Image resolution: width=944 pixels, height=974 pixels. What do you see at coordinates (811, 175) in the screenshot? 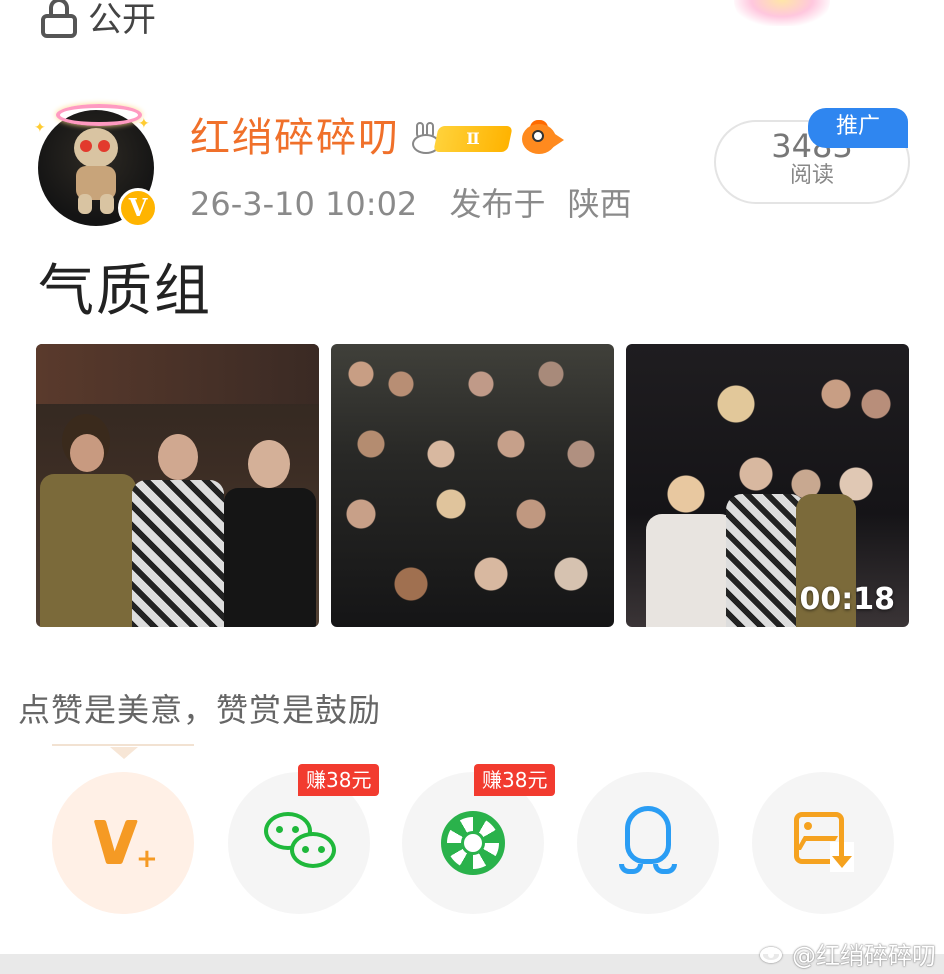
I see `read-label: 阅读` at bounding box center [811, 175].